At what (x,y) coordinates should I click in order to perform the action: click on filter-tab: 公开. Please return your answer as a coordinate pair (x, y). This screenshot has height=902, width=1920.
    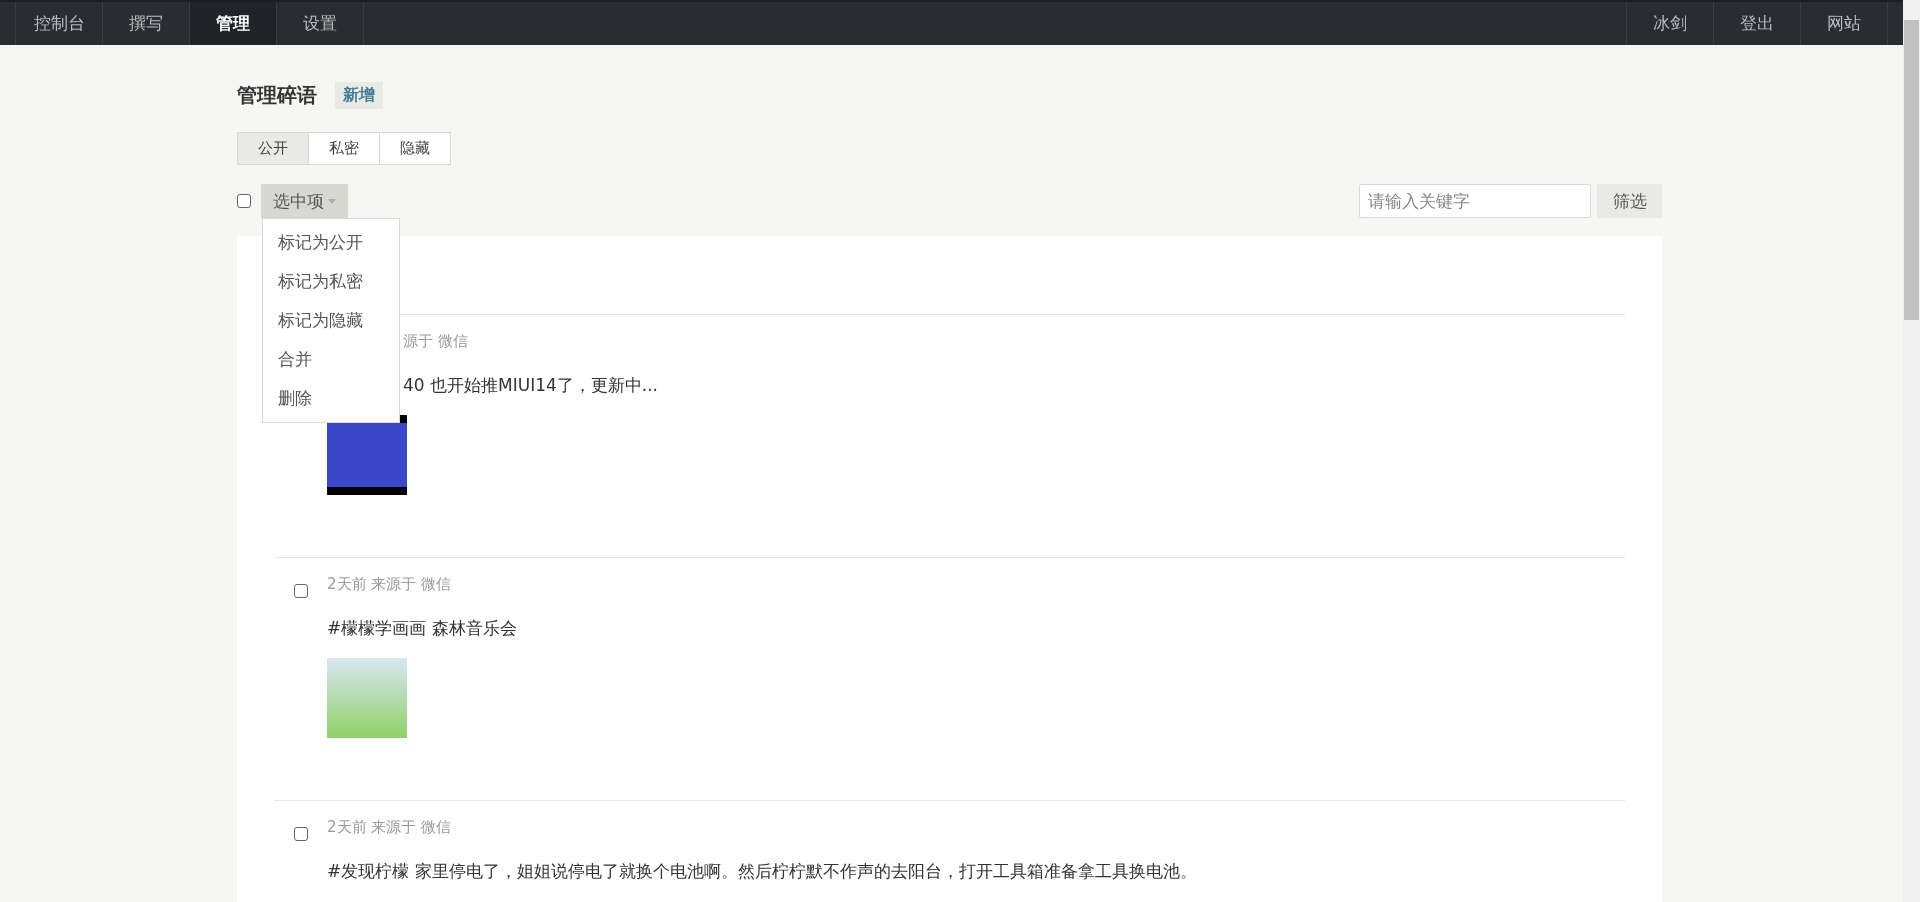
    Looking at the image, I should click on (273, 148).